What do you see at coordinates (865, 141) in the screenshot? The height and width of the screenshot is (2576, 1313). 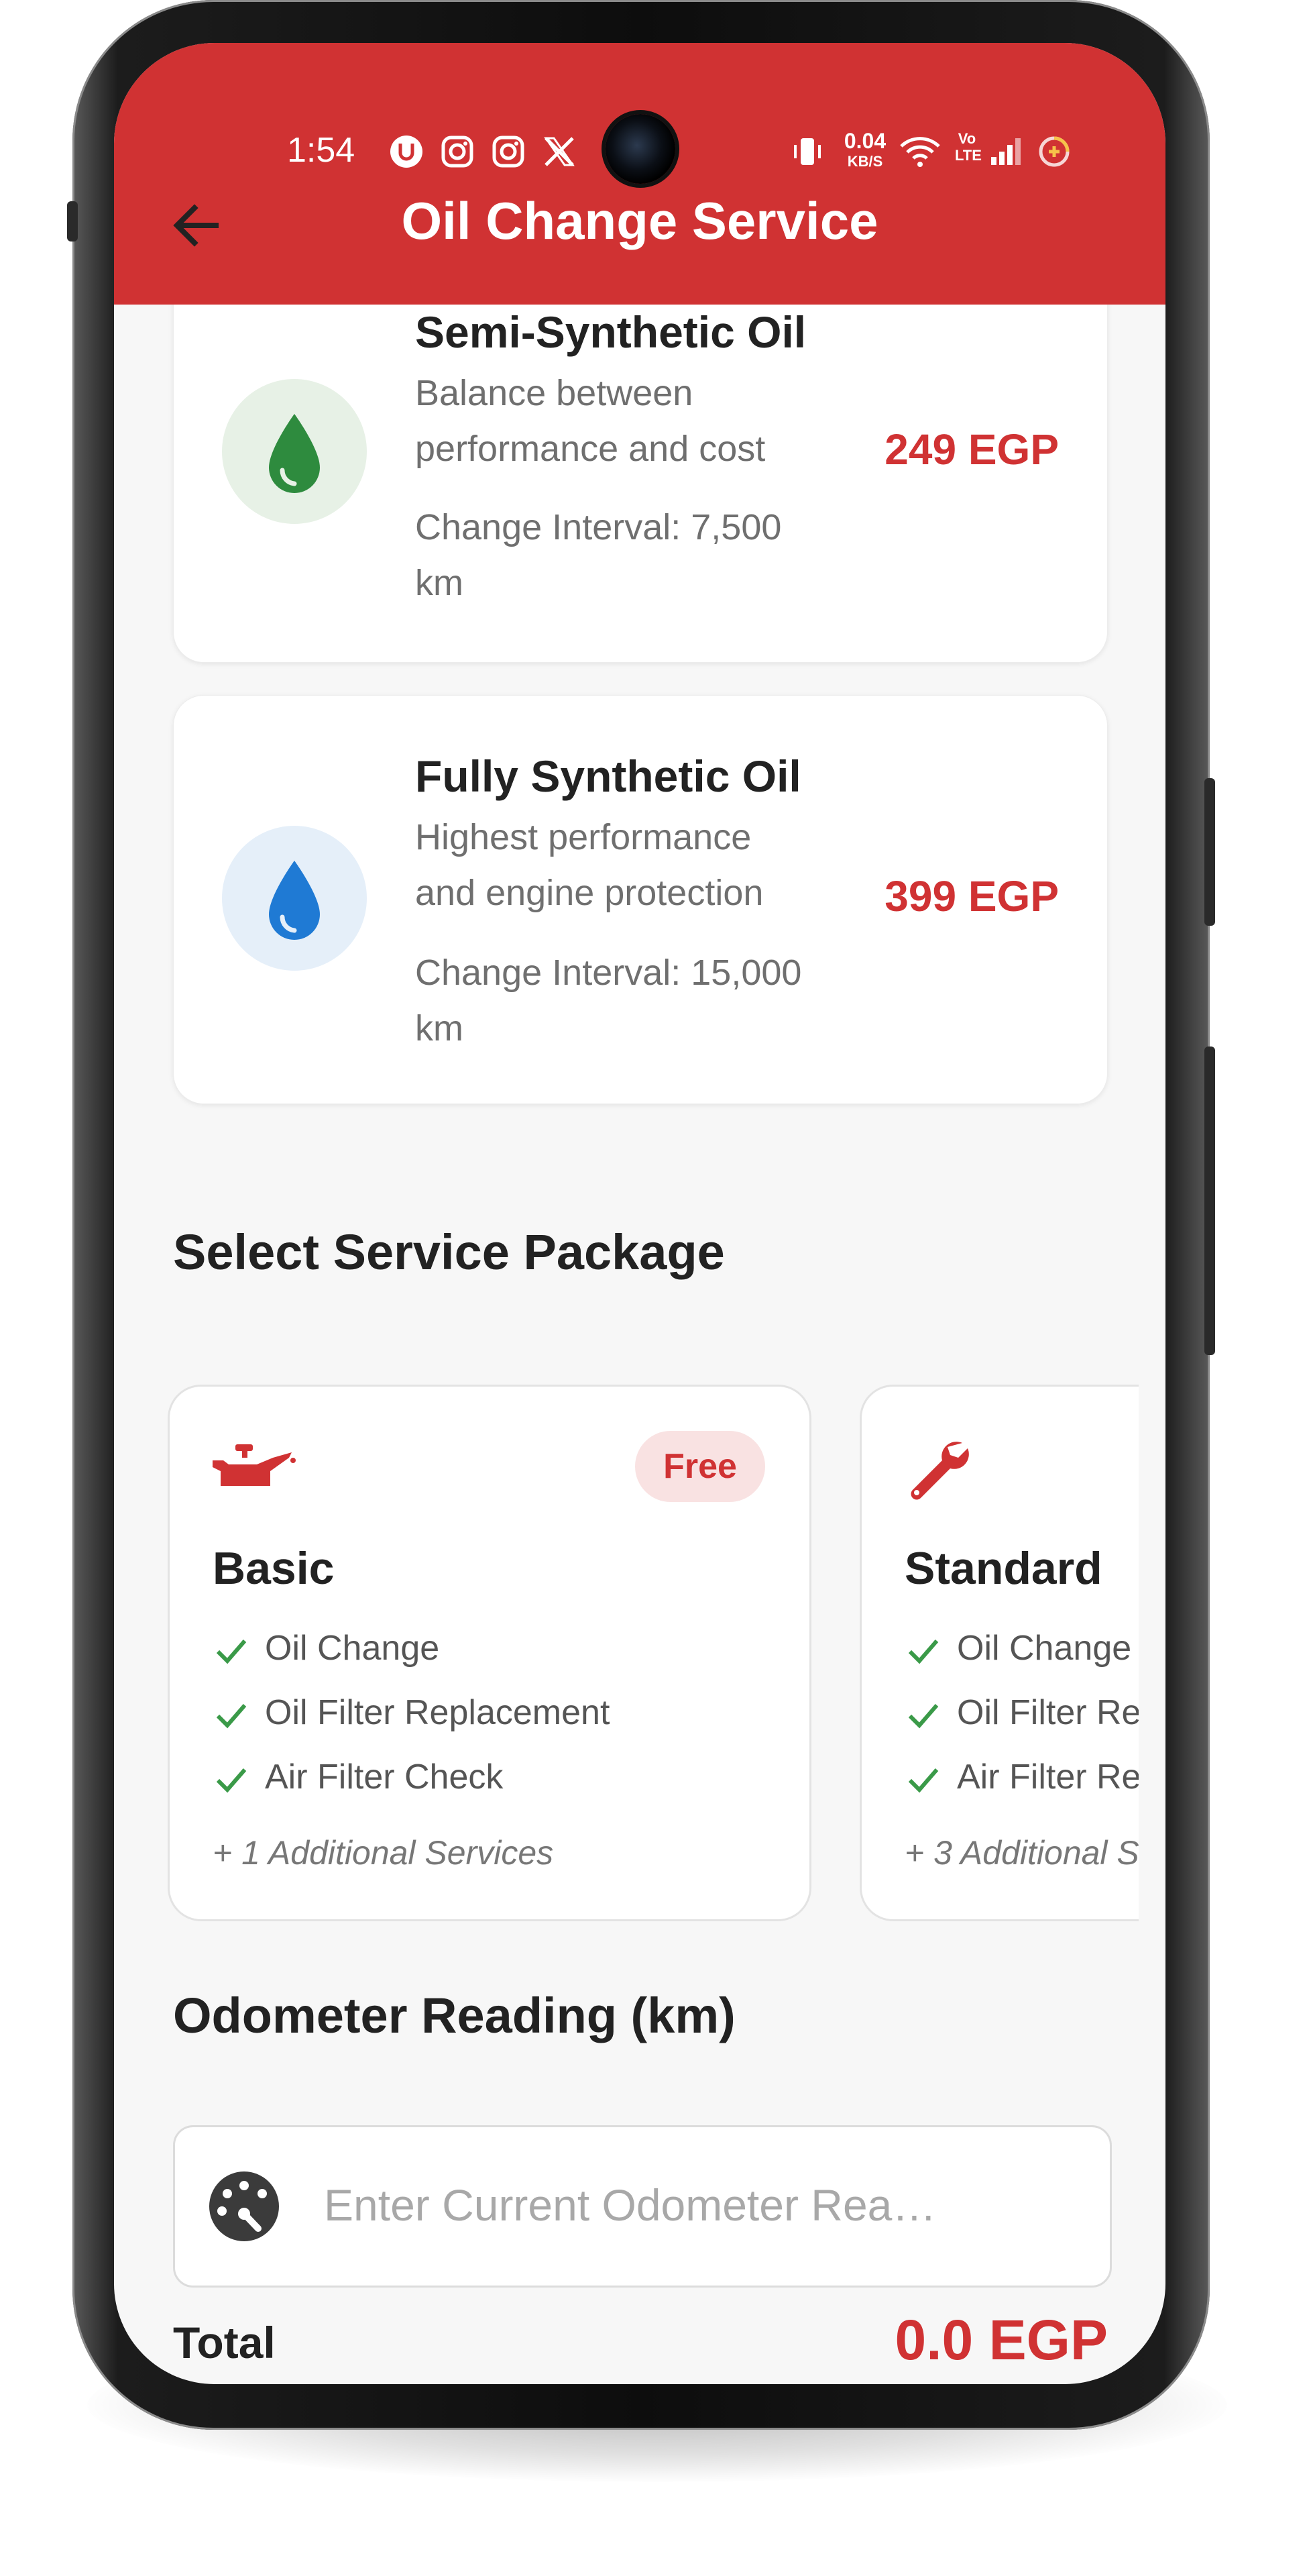 I see `net-speed-value: 0.04` at bounding box center [865, 141].